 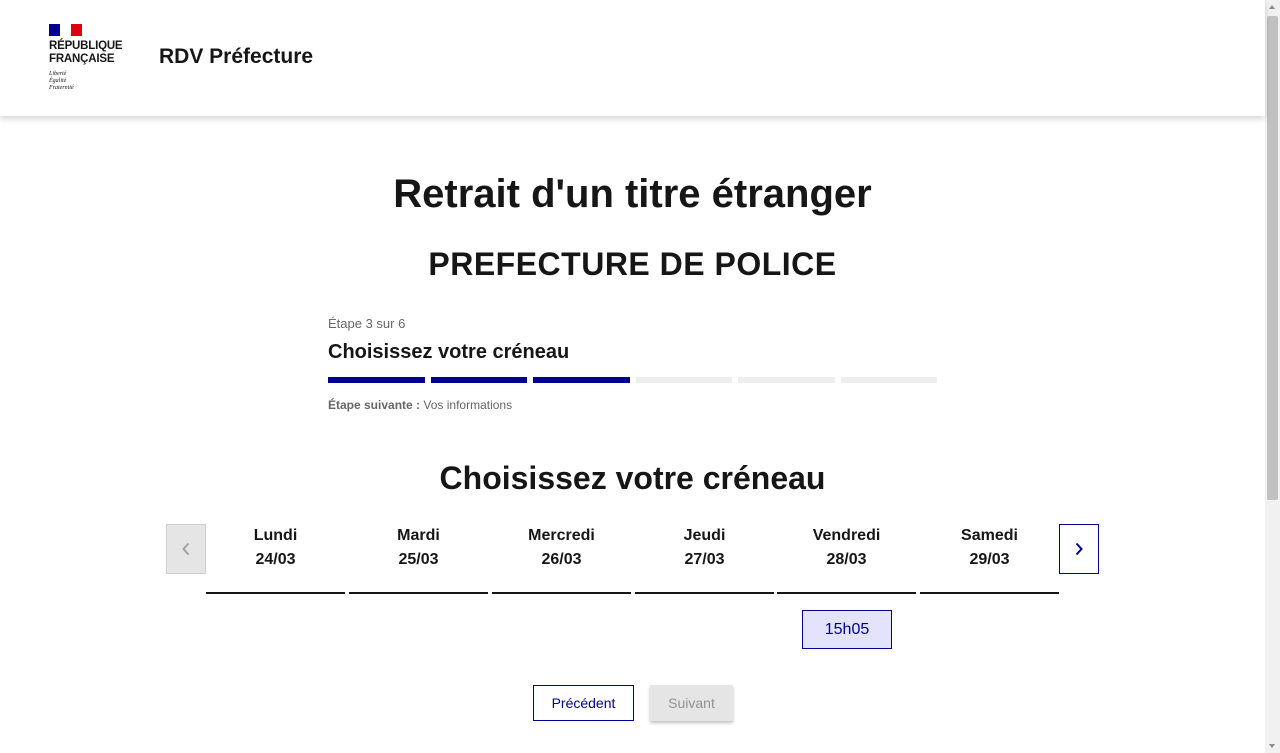 What do you see at coordinates (691, 703) in the screenshot?
I see `next-button: Suivant` at bounding box center [691, 703].